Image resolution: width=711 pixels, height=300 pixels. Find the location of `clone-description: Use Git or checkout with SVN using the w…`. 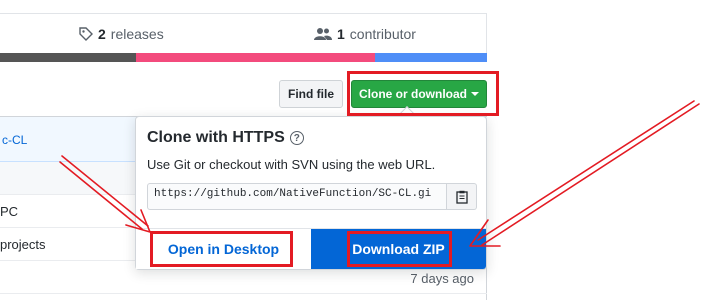

clone-description: Use Git or checkout with SVN using the w… is located at coordinates (291, 164).